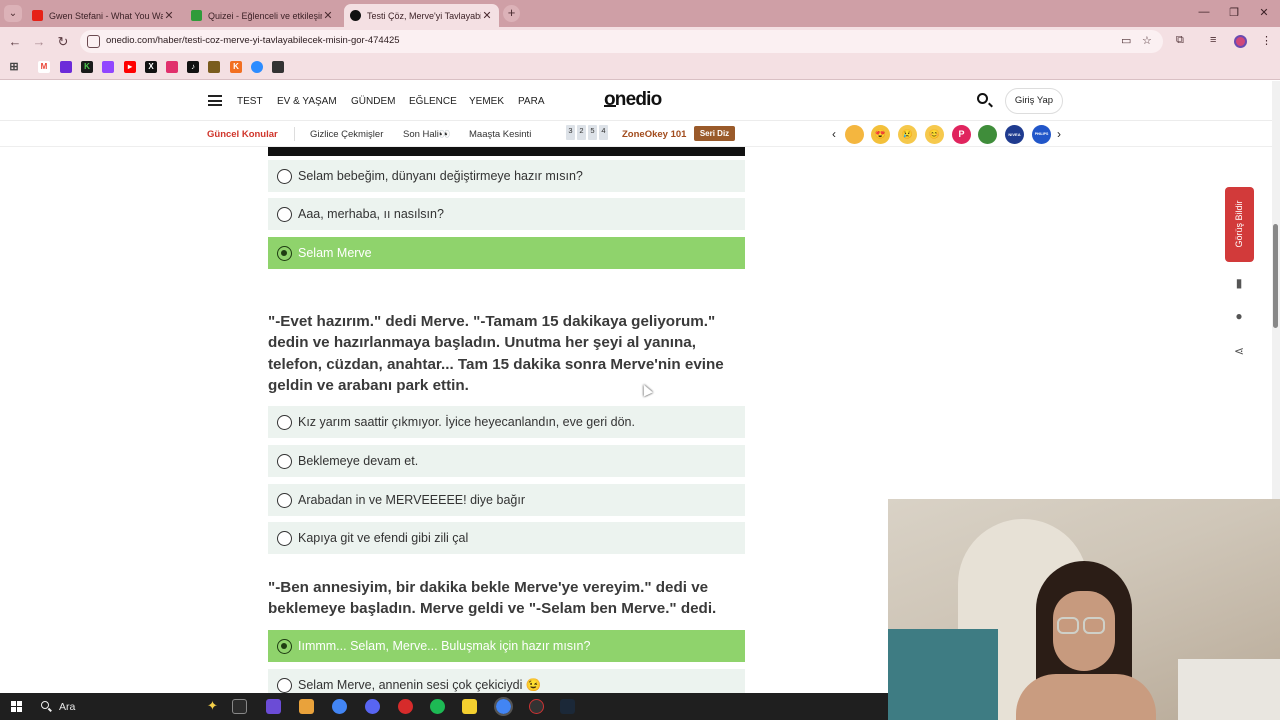  I want to click on profile-avatar, so click(1240, 41).